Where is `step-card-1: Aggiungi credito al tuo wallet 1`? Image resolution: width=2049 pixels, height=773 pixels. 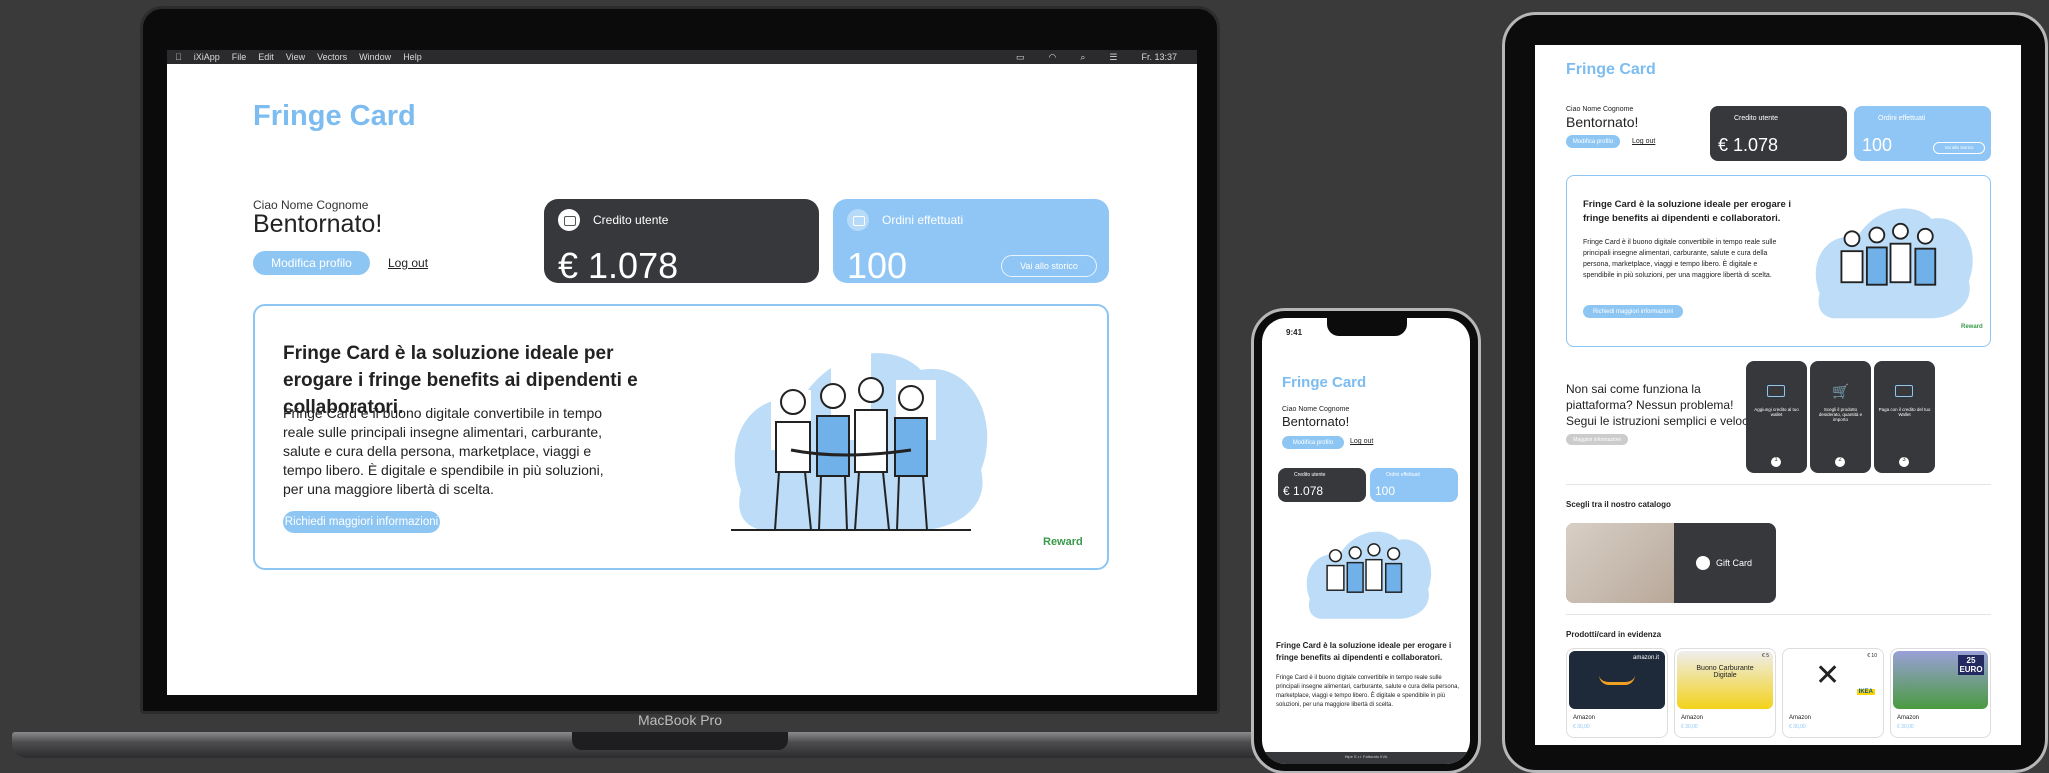
step-card-1: Aggiungi credito al tuo wallet 1 is located at coordinates (1776, 417).